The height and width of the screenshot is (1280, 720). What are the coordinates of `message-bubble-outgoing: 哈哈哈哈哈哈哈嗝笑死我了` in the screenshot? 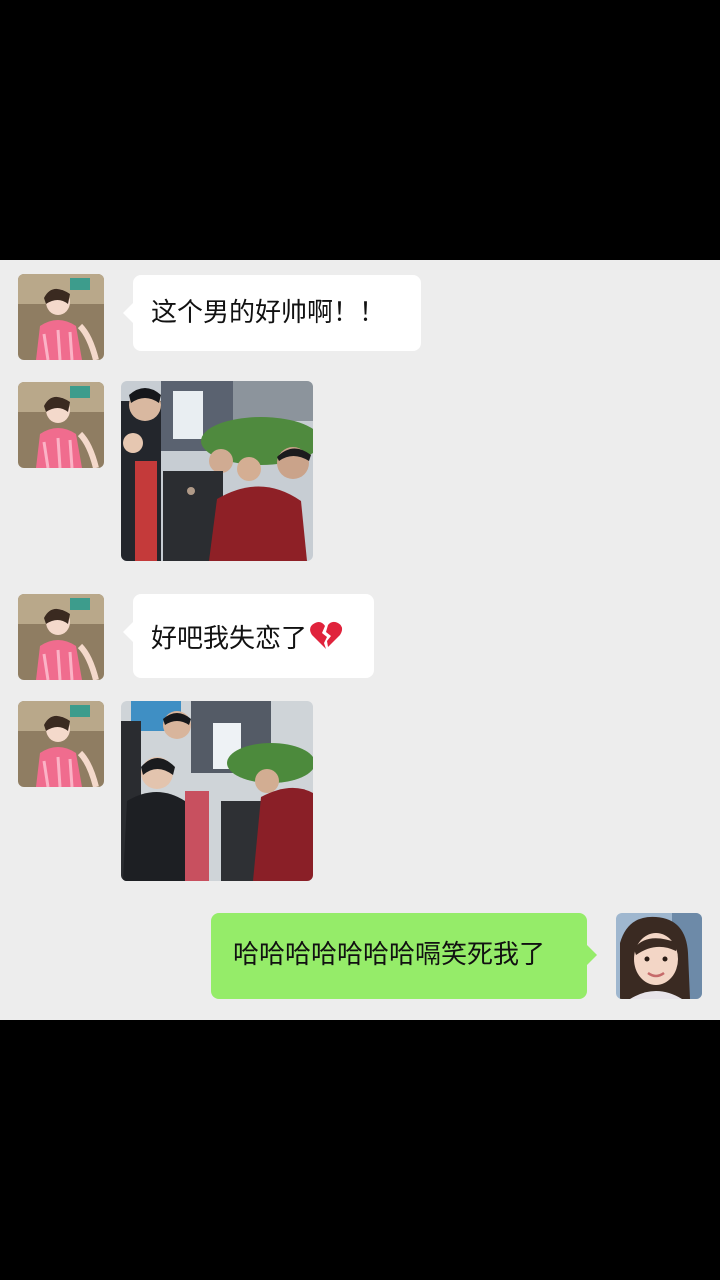 It's located at (404, 956).